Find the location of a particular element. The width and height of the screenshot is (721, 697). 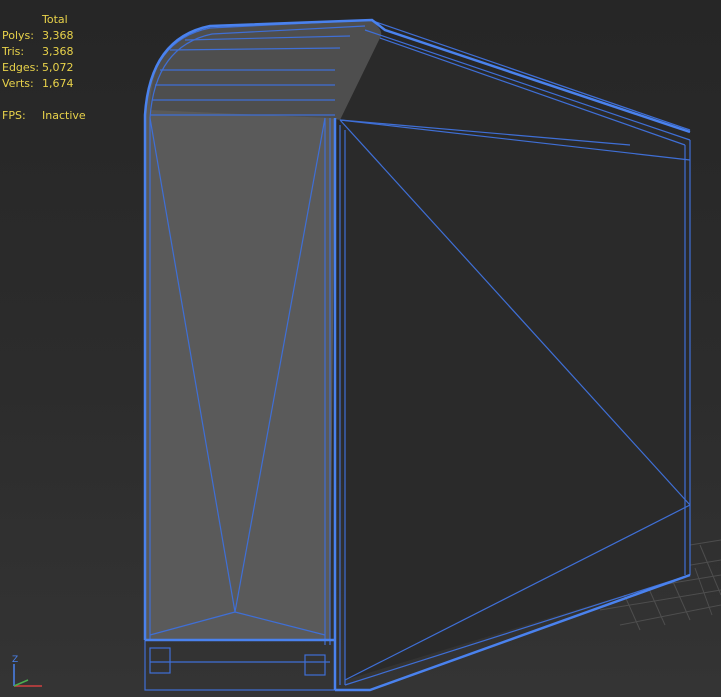

stats-row-verts: Verts: 1,674 is located at coordinates (52, 84).